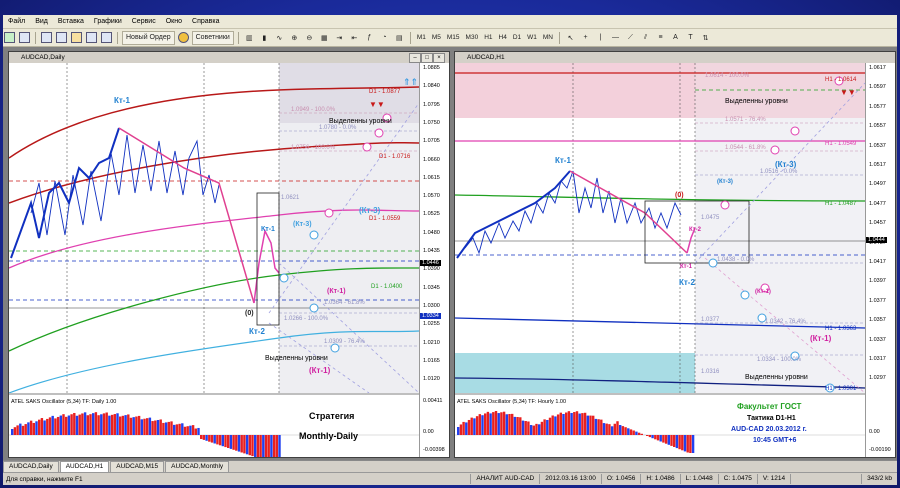 This screenshot has width=900, height=488. Describe the element at coordinates (9, 37) in the screenshot. I see `new-chart-icon` at that location.